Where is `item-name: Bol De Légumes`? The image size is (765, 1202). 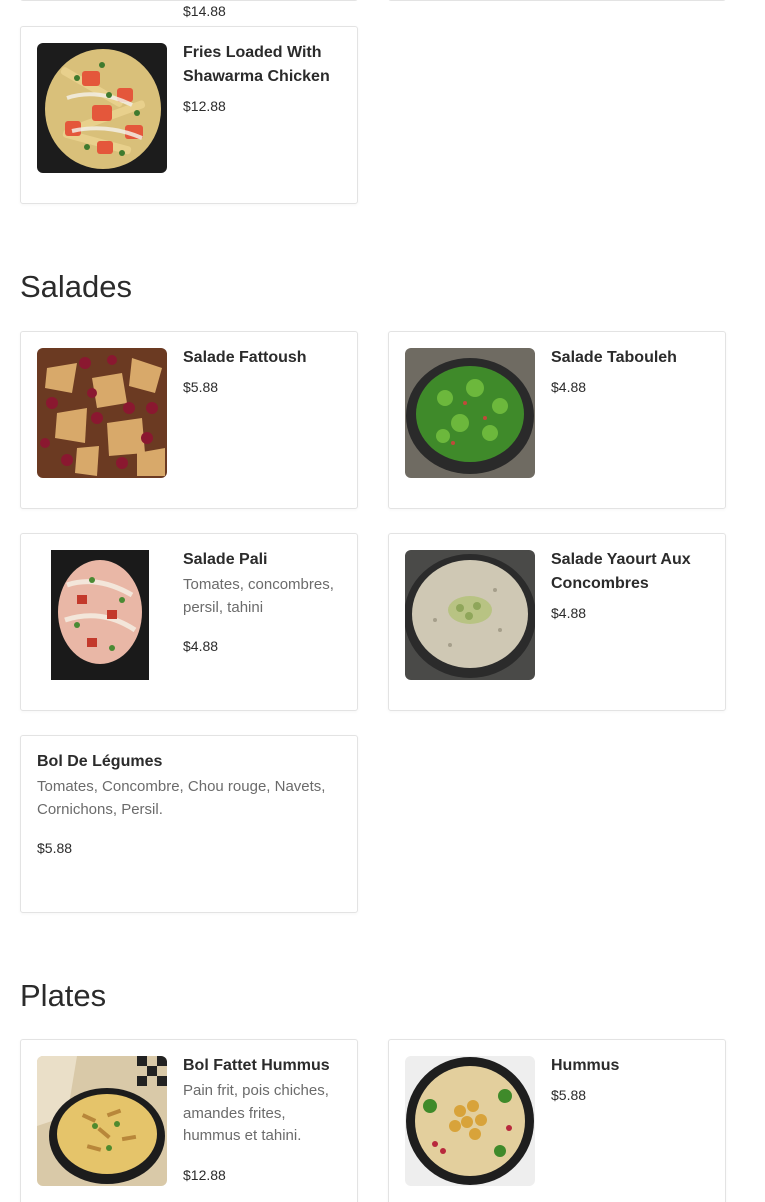
item-name: Bol De Légumes is located at coordinates (100, 761).